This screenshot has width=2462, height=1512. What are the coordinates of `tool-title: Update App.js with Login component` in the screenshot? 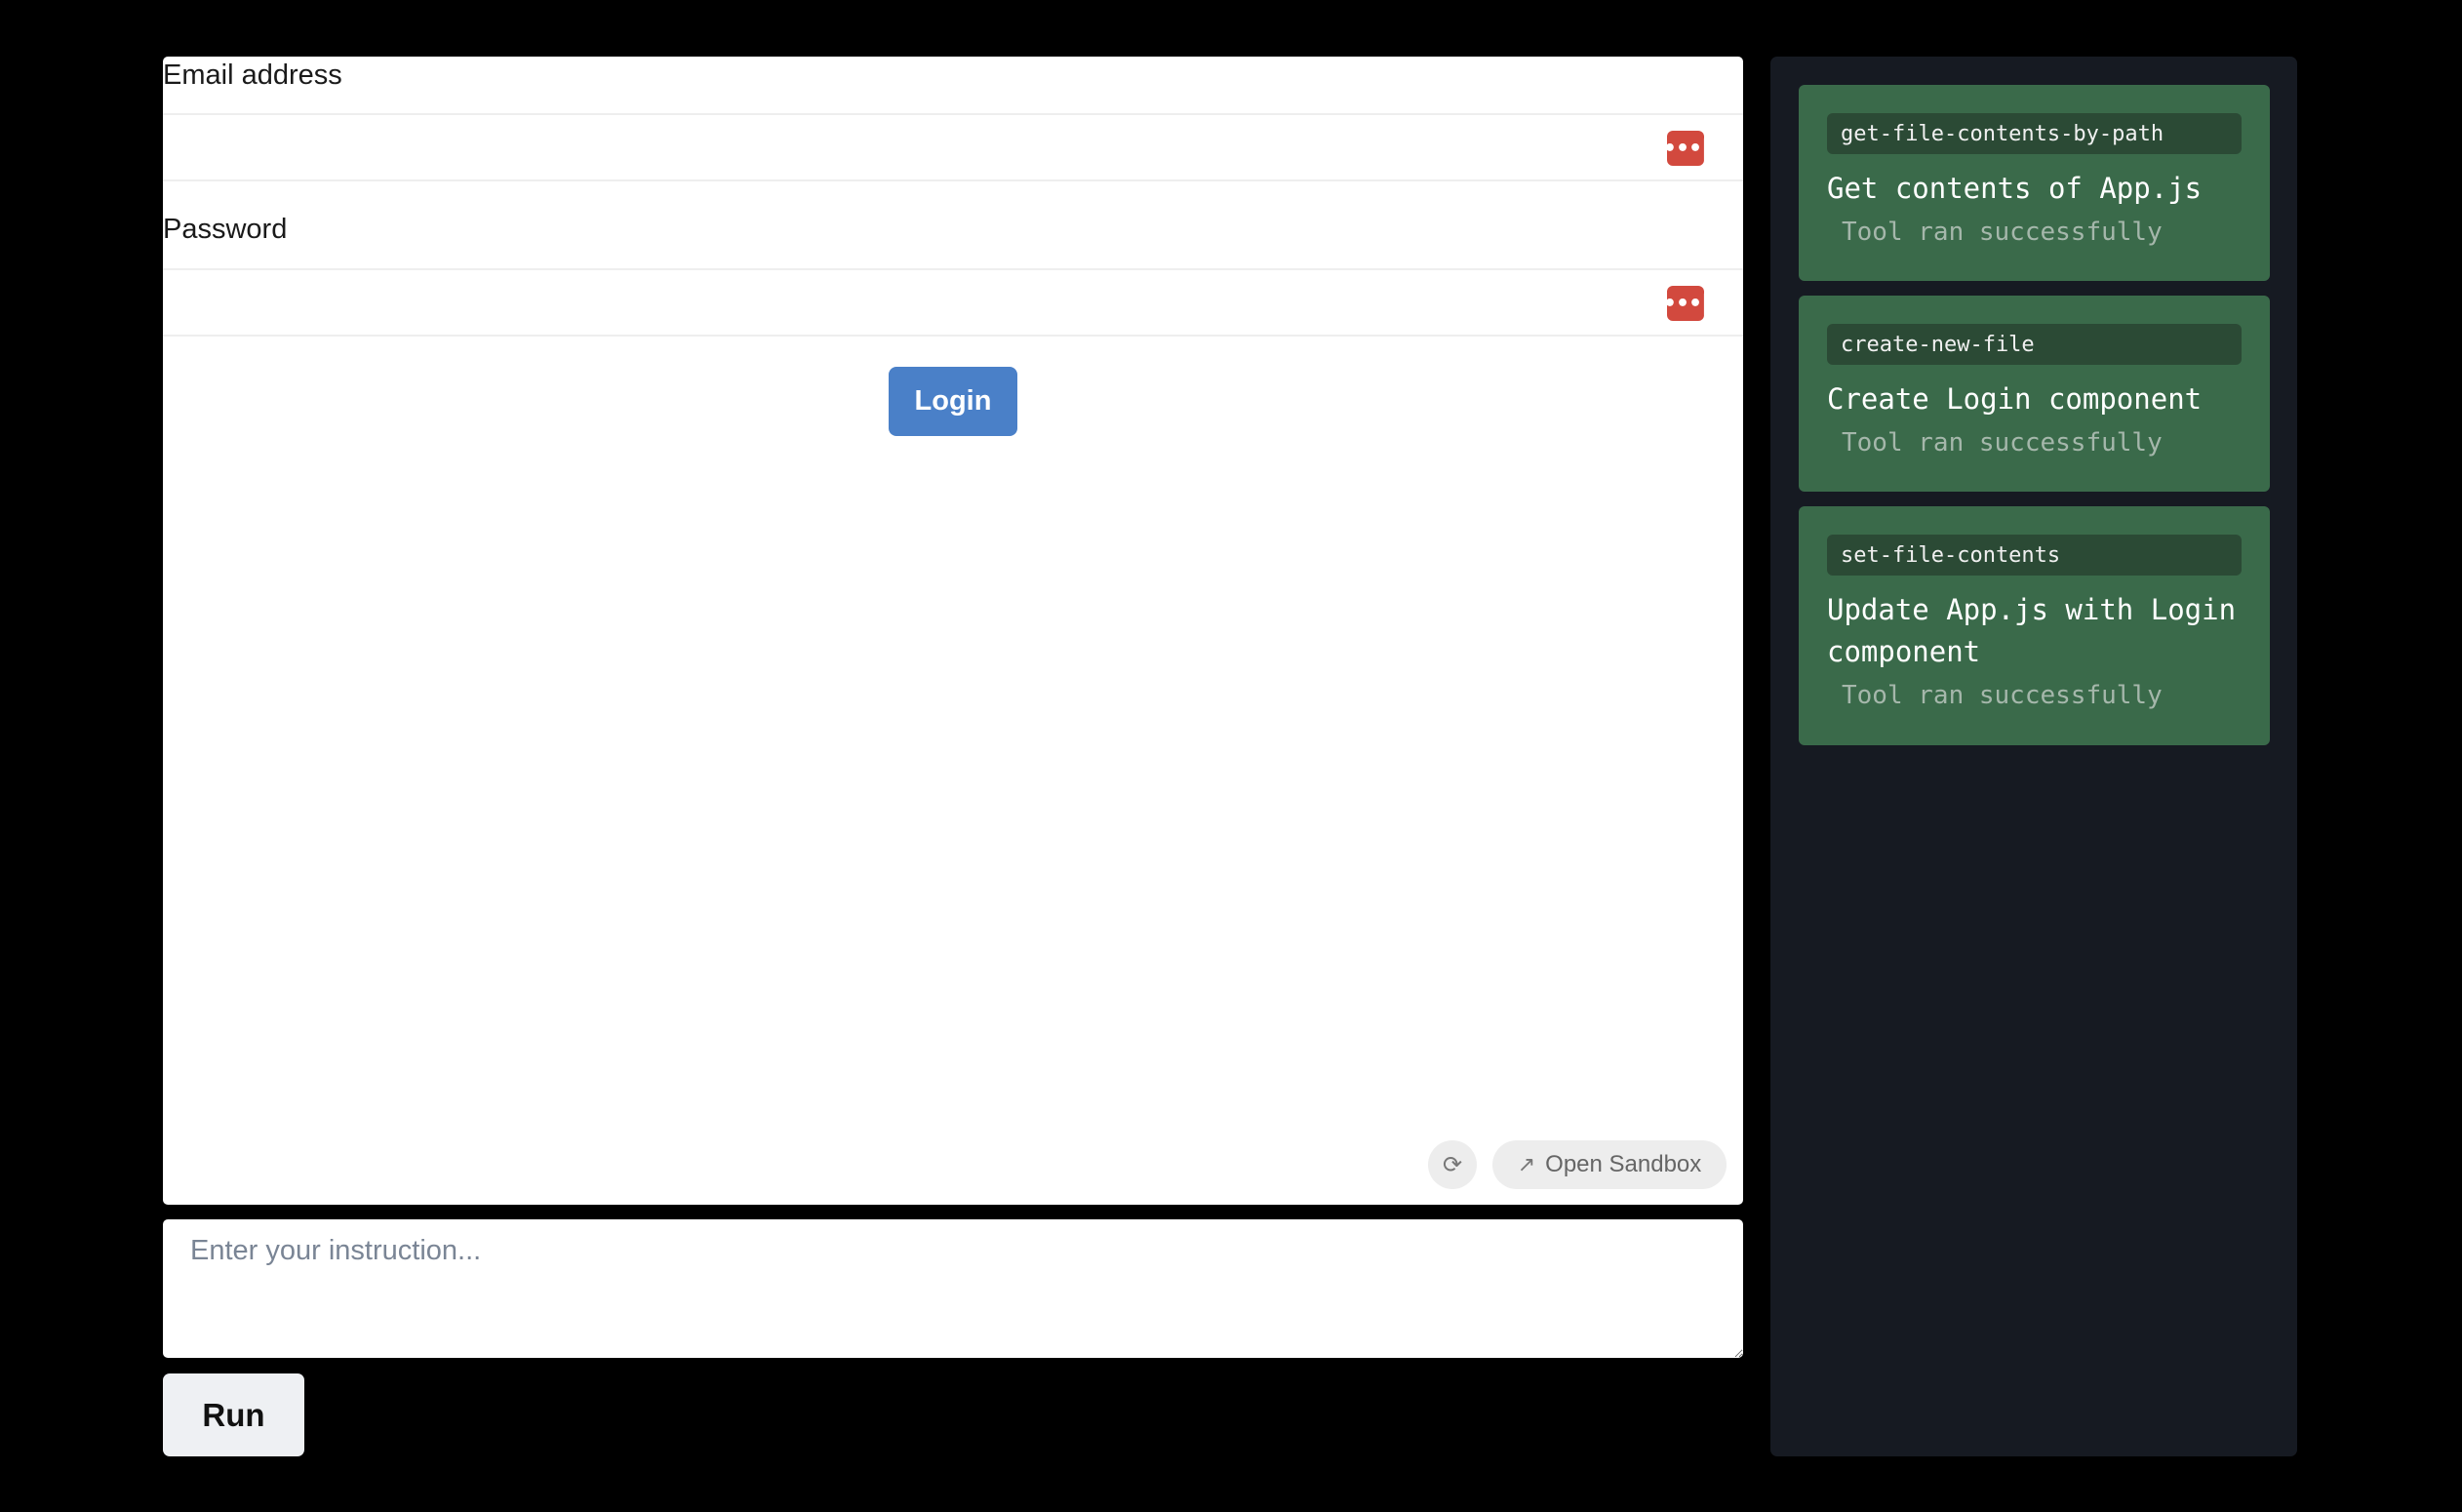 It's located at (2032, 630).